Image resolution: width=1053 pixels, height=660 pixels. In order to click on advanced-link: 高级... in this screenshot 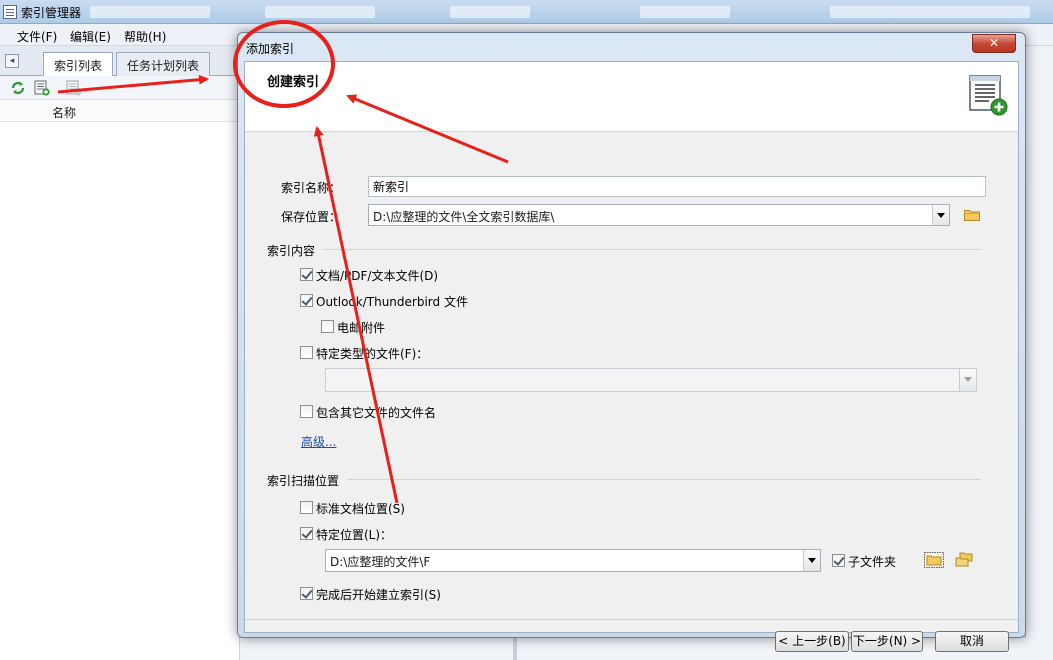, I will do `click(318, 441)`.